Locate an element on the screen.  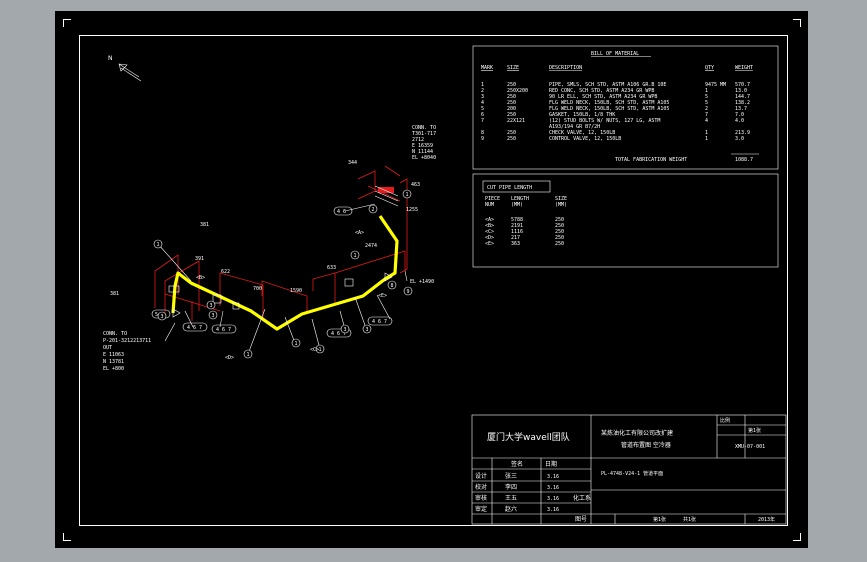
dimension-label: 2474 is located at coordinates (371, 246).